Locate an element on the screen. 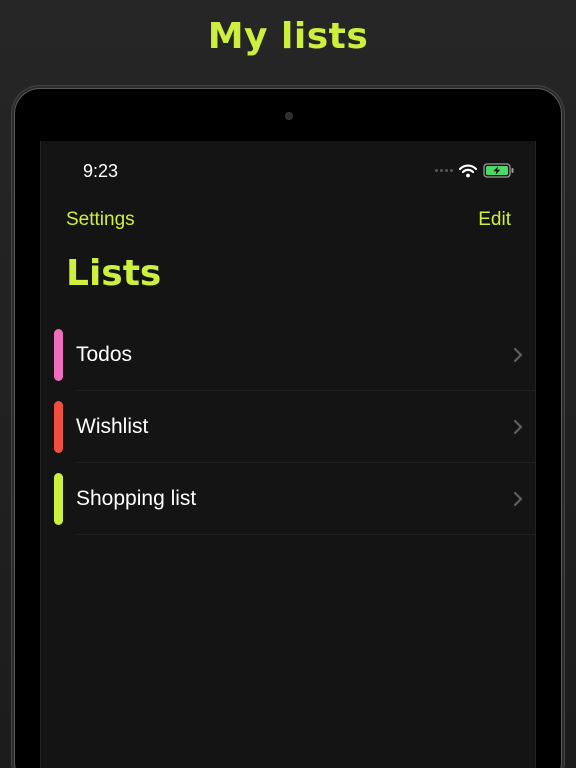 Image resolution: width=576 pixels, height=768 pixels. settings-button: Settings is located at coordinates (100, 220).